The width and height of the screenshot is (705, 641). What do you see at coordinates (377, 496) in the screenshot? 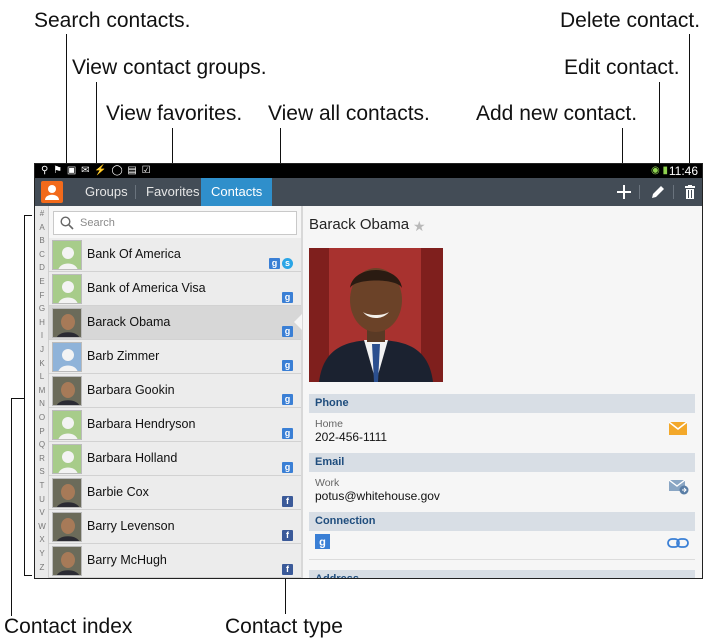
I see `email-value: potus@whitehouse.gov` at bounding box center [377, 496].